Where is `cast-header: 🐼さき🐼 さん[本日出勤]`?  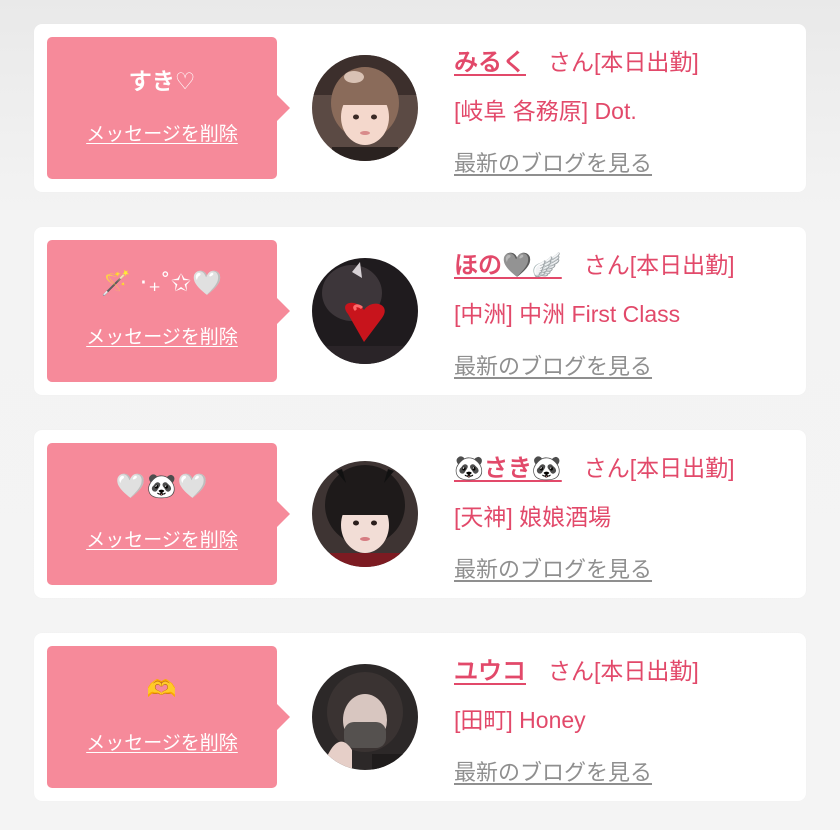 cast-header: 🐼さき🐼 さん[本日出勤] is located at coordinates (594, 465).